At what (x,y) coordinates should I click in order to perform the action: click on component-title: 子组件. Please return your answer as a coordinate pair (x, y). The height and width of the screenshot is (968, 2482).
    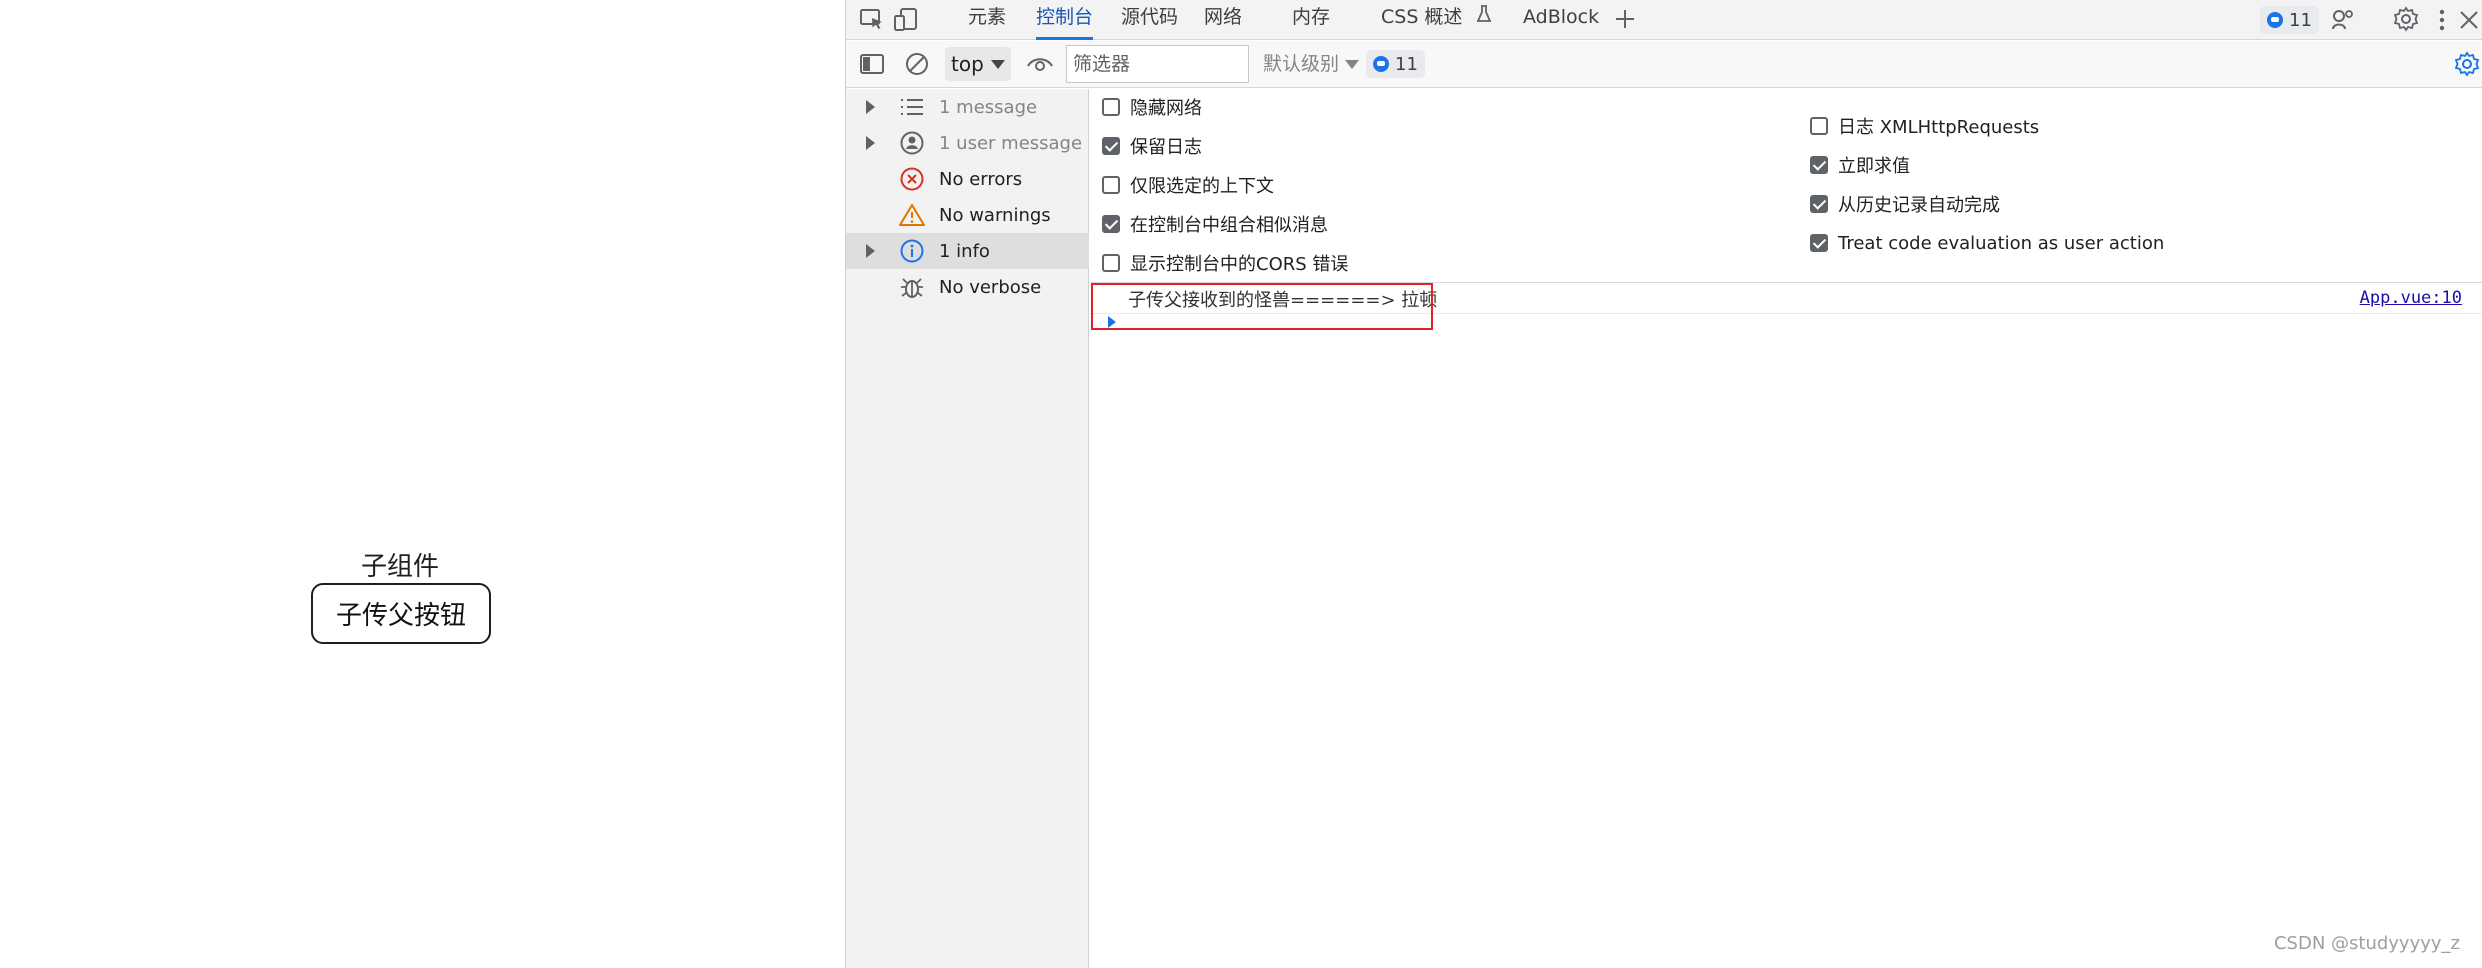
    Looking at the image, I should click on (399, 567).